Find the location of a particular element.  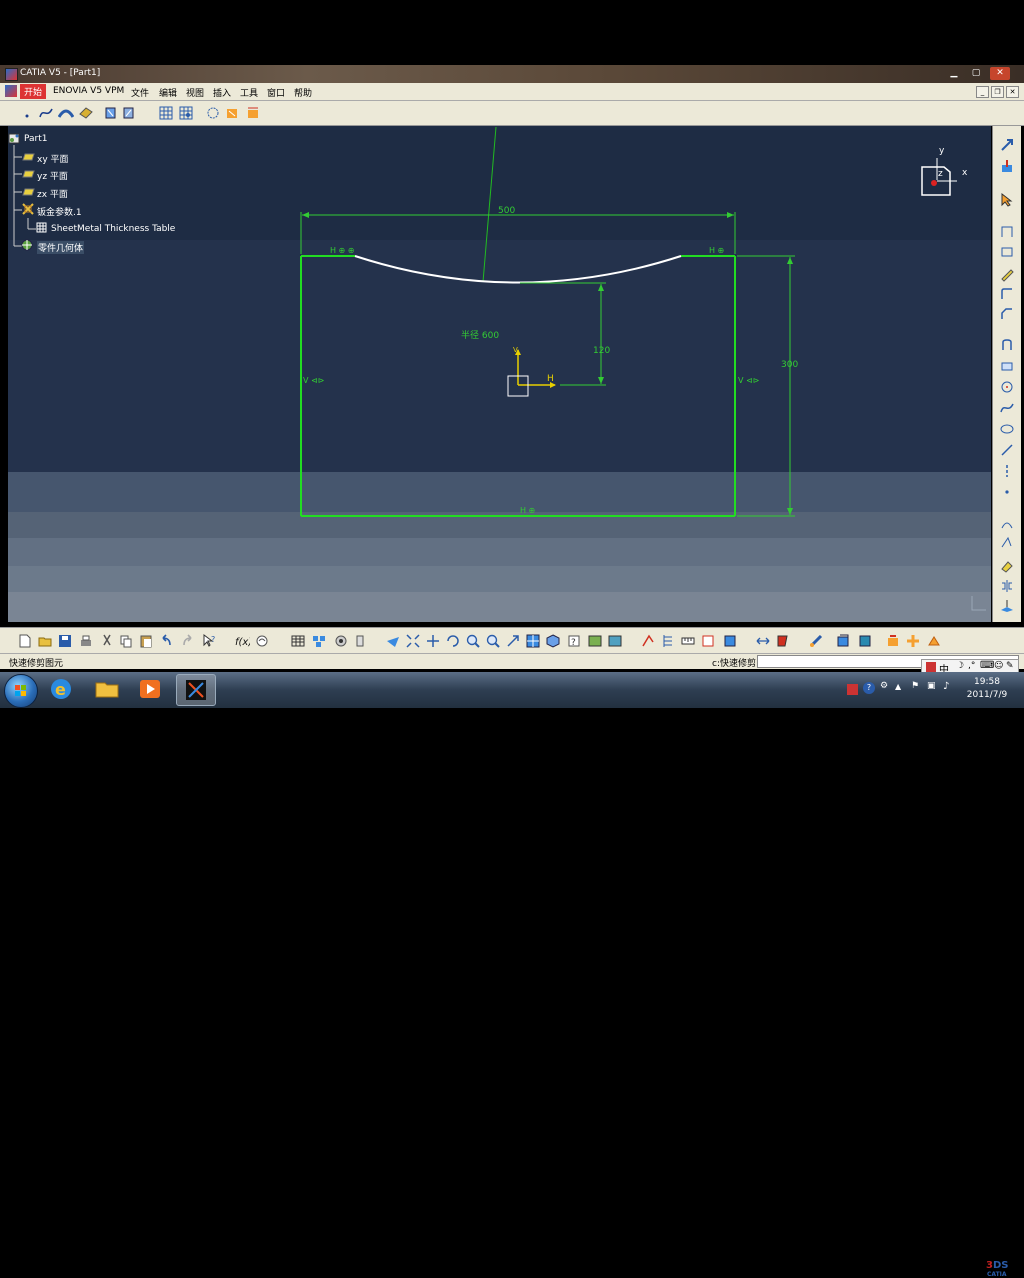

tree-item-thickness-table: SheetMetal Thickness Table is located at coordinates (113, 229).